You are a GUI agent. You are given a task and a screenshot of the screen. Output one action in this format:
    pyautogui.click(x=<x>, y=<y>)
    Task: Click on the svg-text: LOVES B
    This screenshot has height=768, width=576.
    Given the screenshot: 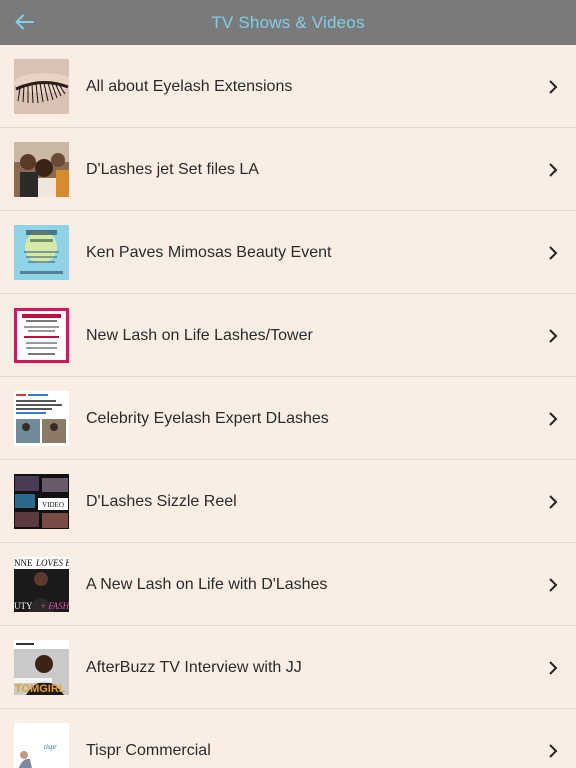 What is the action you would take?
    pyautogui.click(x=52, y=563)
    